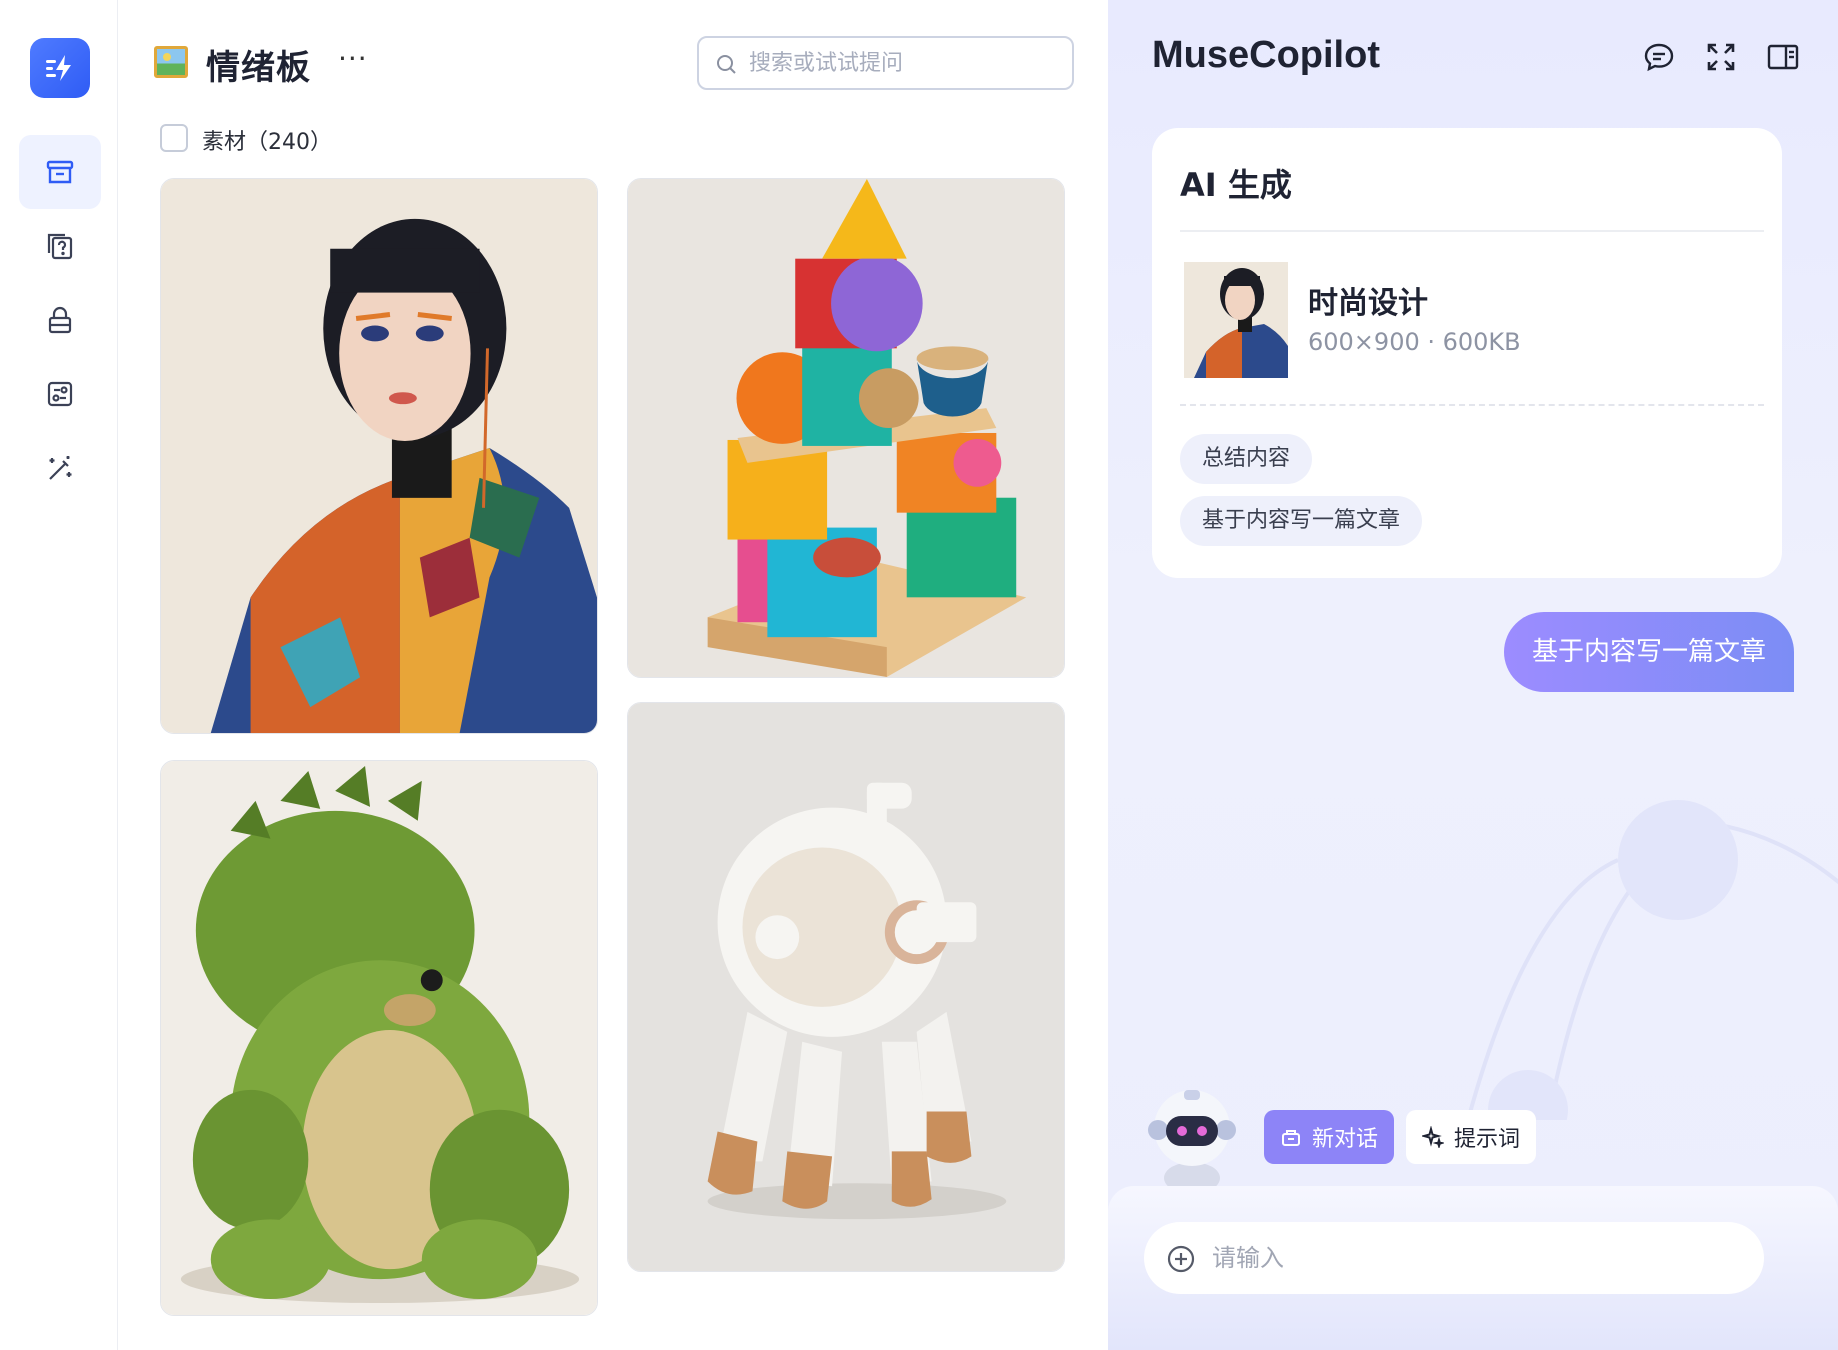 The image size is (1838, 1350). I want to click on material-card-plush-dinosaur, so click(379, 1038).